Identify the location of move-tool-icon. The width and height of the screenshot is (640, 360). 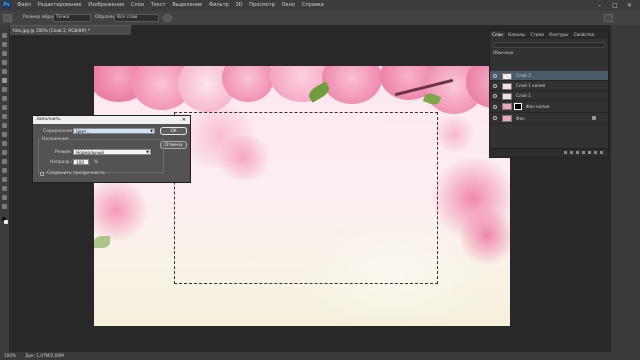
(4, 35).